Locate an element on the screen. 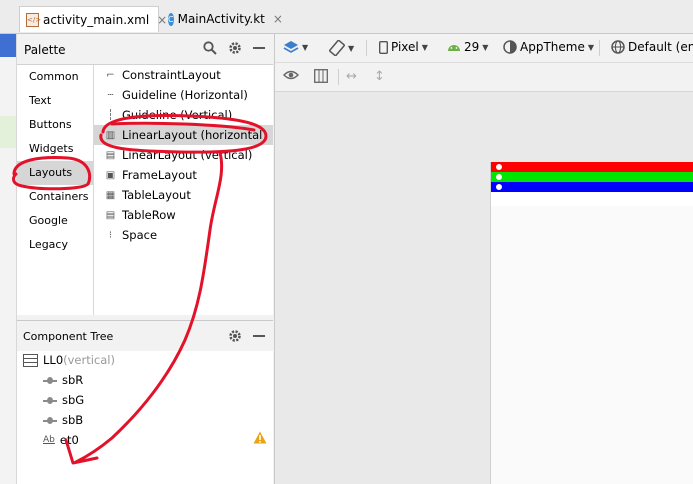  tab-main-activity-kt: C MainActivity.kt × is located at coordinates (225, 19).